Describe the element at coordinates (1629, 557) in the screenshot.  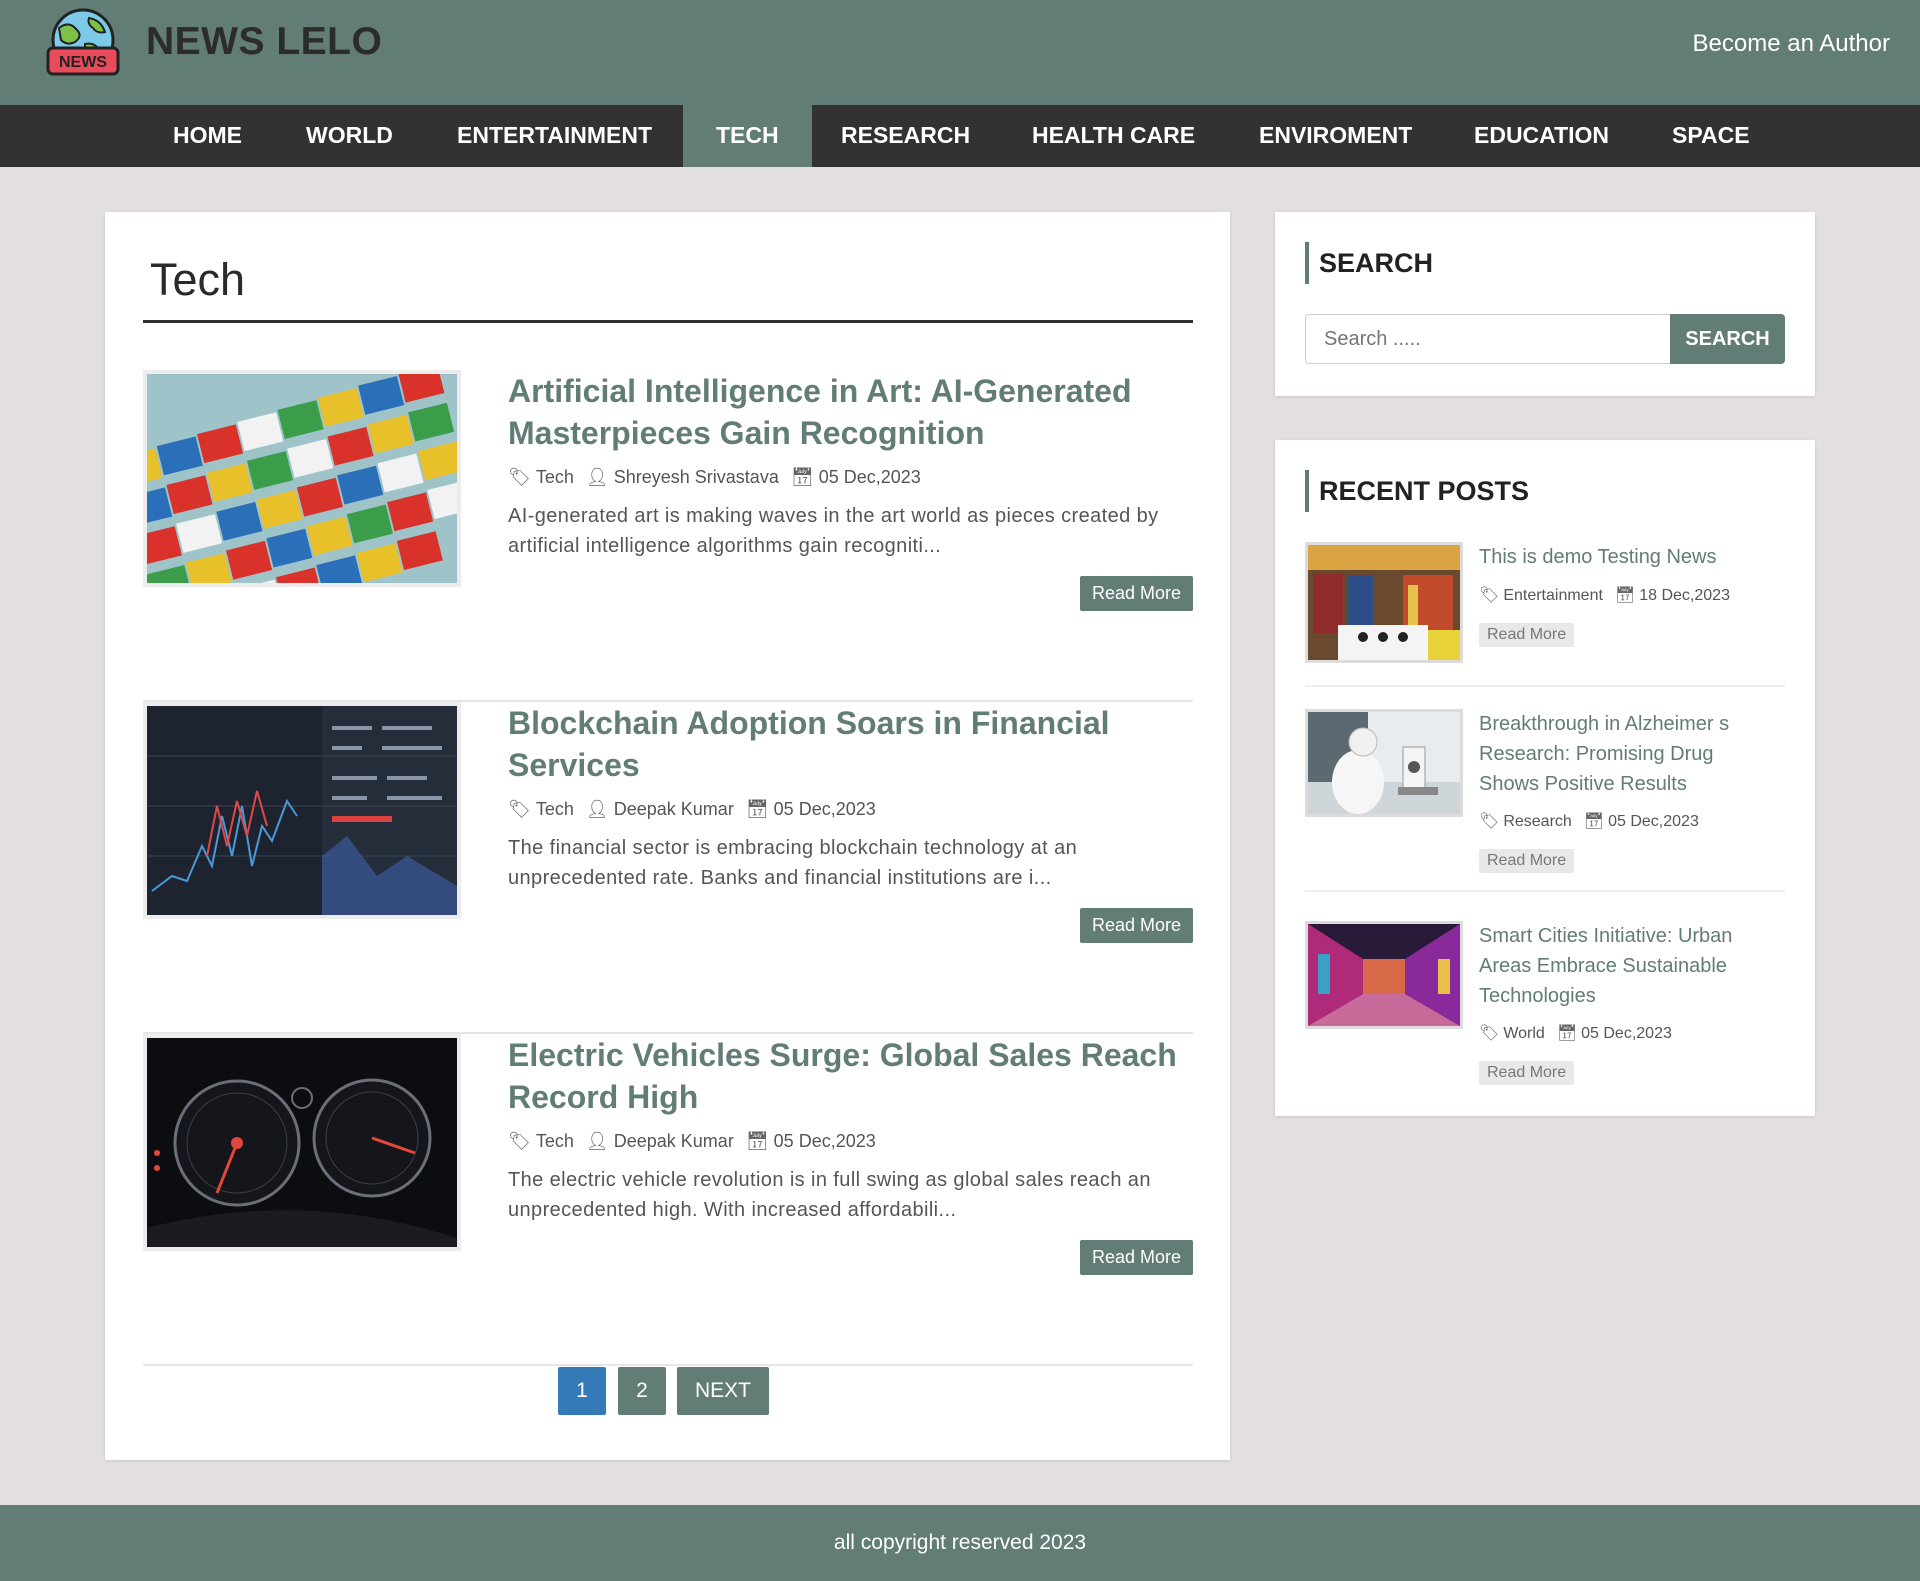
I see `recent-post-title: This is demo Testing News` at that location.